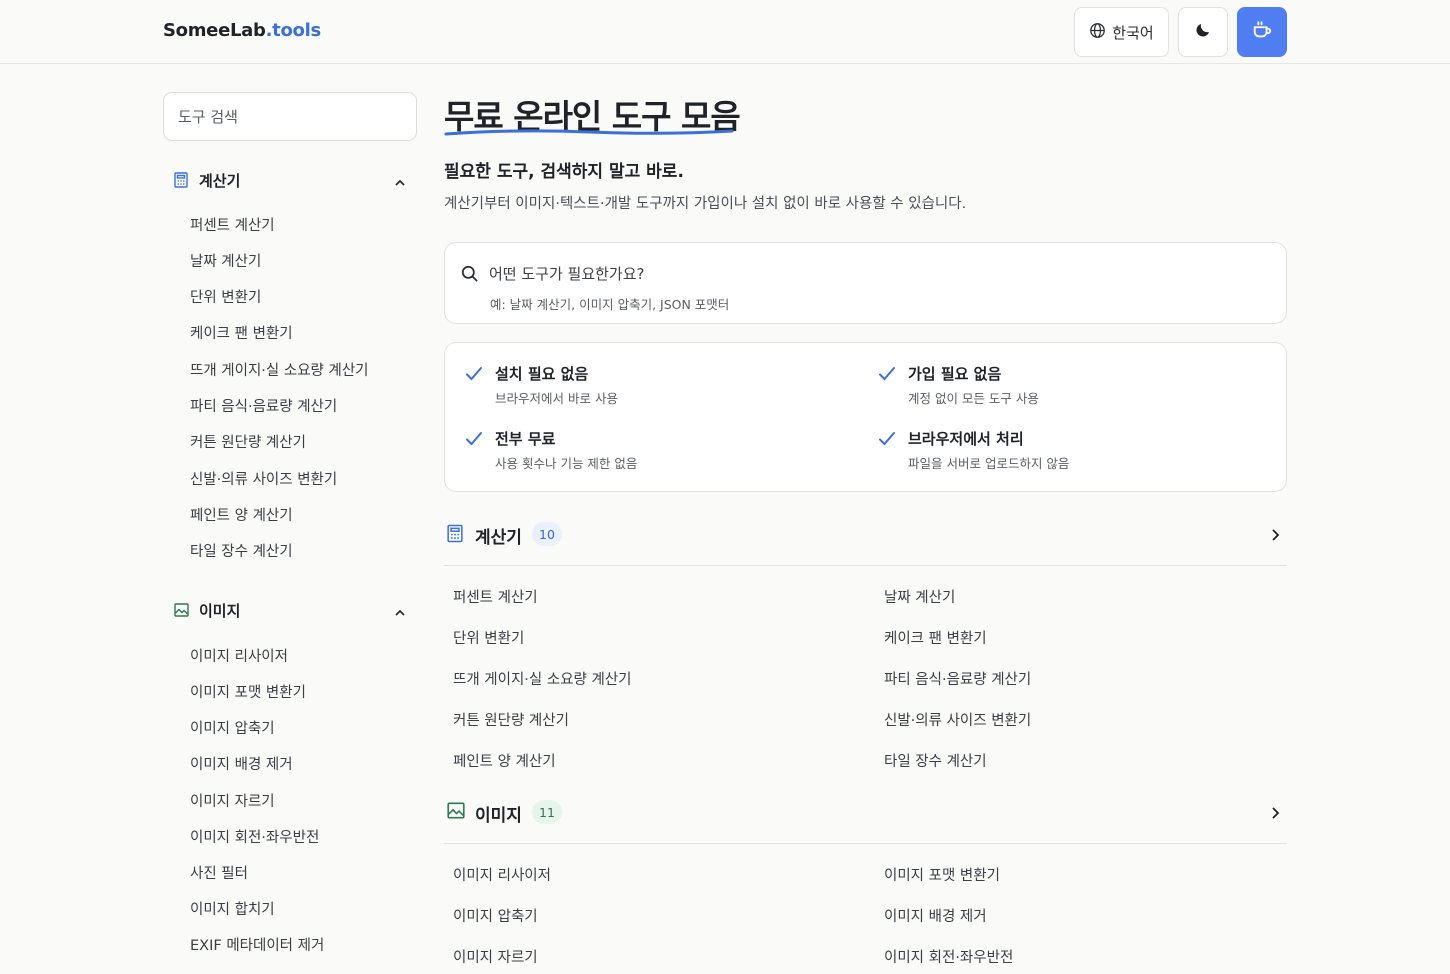 The image size is (1450, 974). Describe the element at coordinates (219, 872) in the screenshot. I see `sidebar-item-photo-filter: 사진 필터` at that location.